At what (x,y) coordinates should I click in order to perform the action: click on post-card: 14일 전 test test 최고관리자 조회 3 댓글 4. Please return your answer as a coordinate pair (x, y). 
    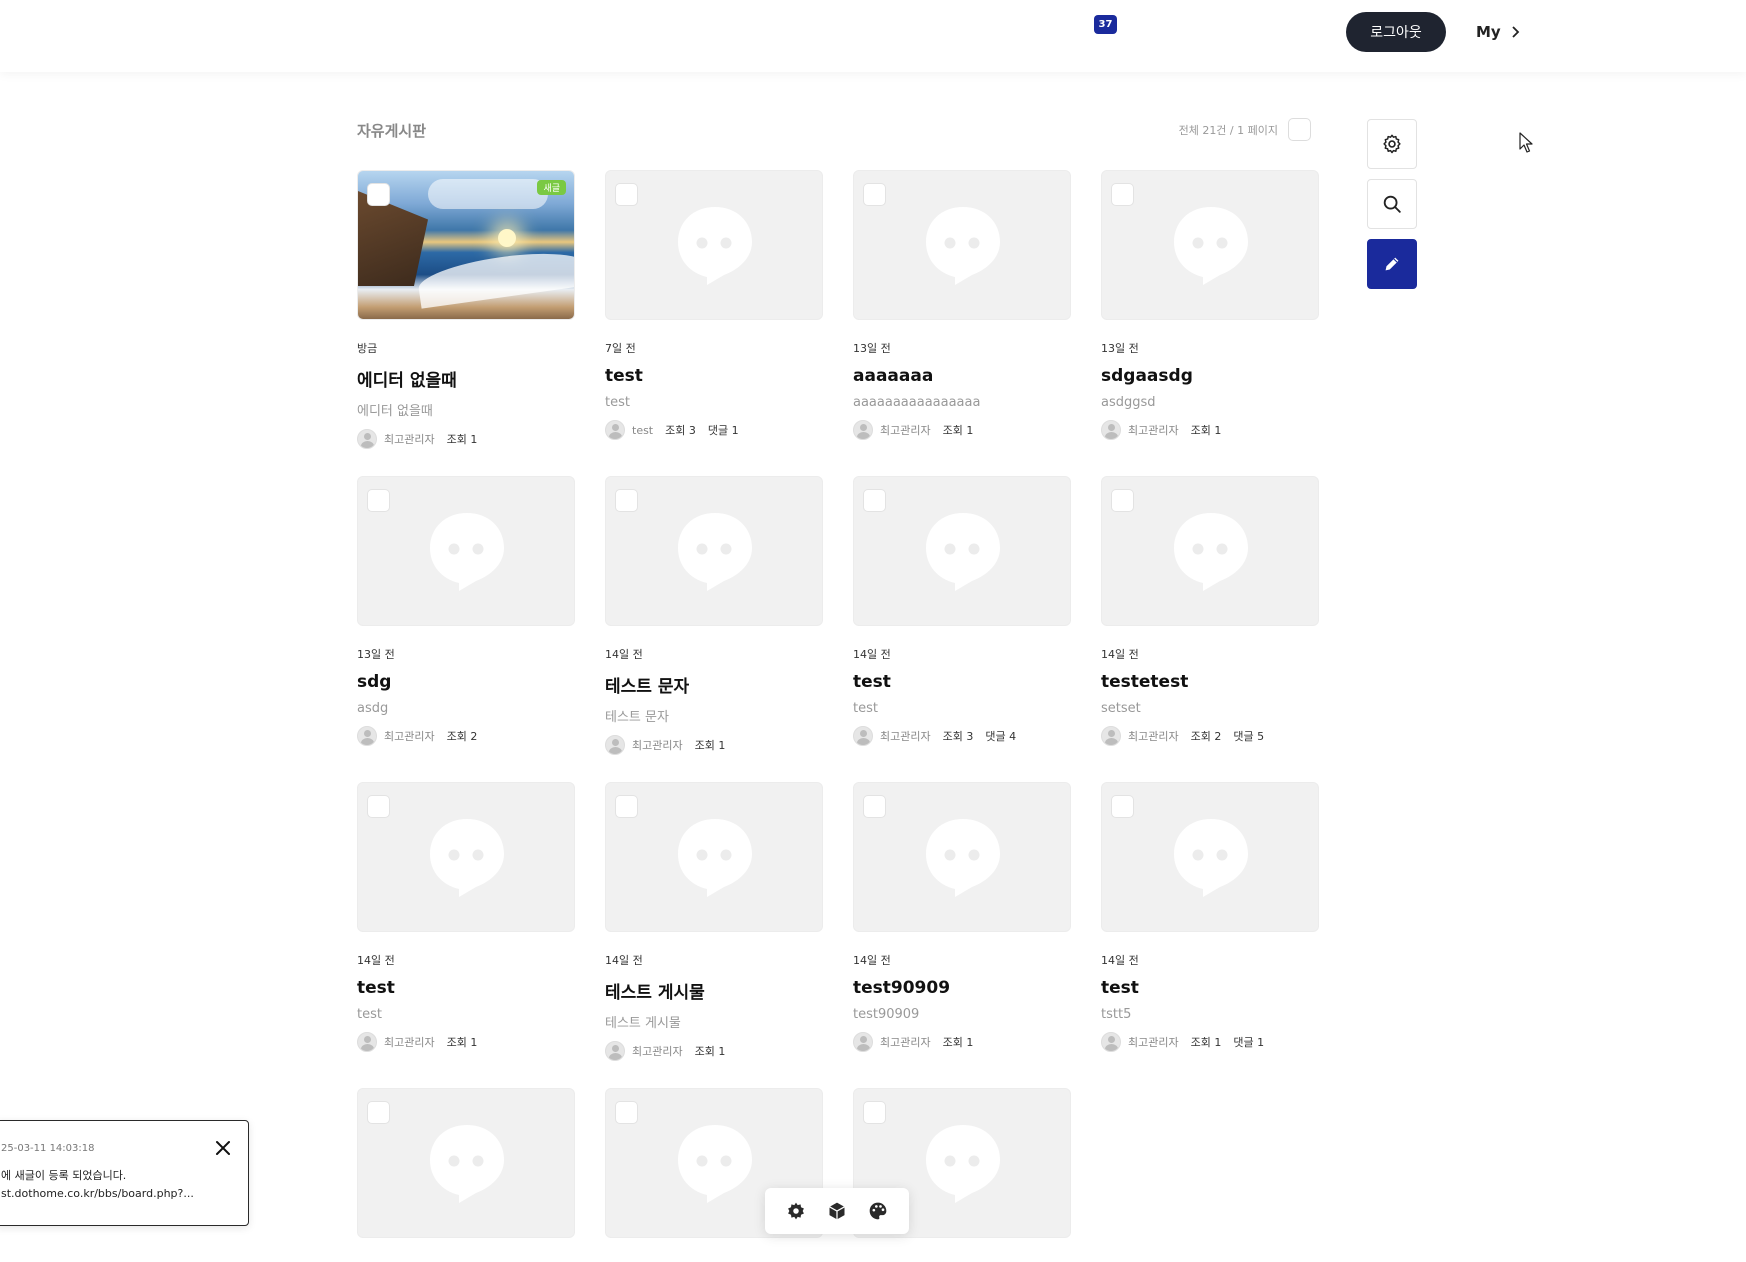
    Looking at the image, I should click on (962, 611).